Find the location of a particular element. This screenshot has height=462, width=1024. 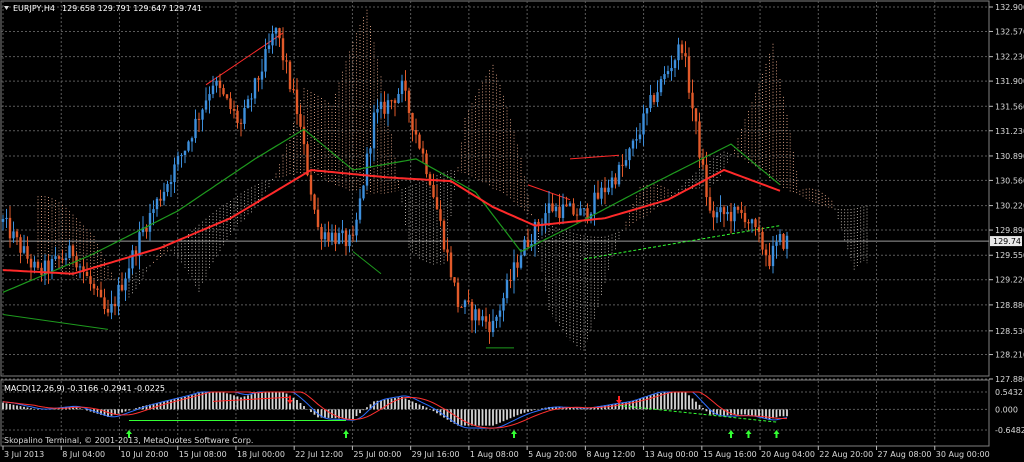

time-label: 25 Jul 00:00 is located at coordinates (377, 454).